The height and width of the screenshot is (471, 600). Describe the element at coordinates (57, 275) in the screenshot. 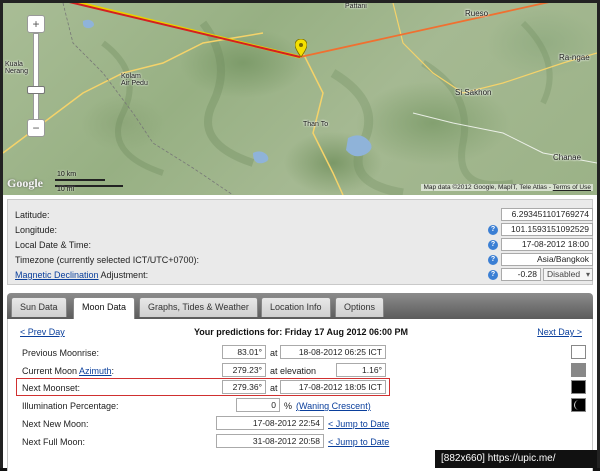

I see `magnetic-declination-link: Magnetic Declination` at that location.